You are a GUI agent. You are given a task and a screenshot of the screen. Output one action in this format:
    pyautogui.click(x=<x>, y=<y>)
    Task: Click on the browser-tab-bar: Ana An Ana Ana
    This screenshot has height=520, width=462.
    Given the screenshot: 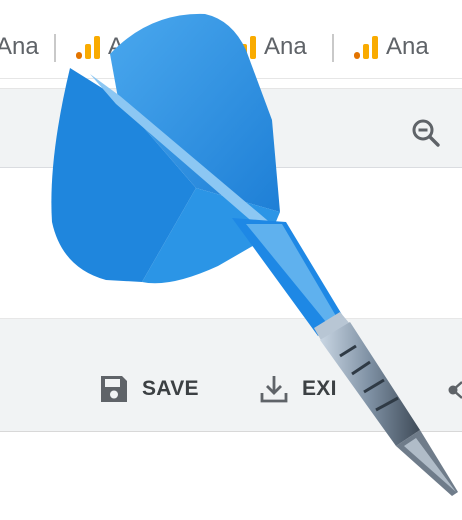 What is the action you would take?
    pyautogui.click(x=231, y=46)
    